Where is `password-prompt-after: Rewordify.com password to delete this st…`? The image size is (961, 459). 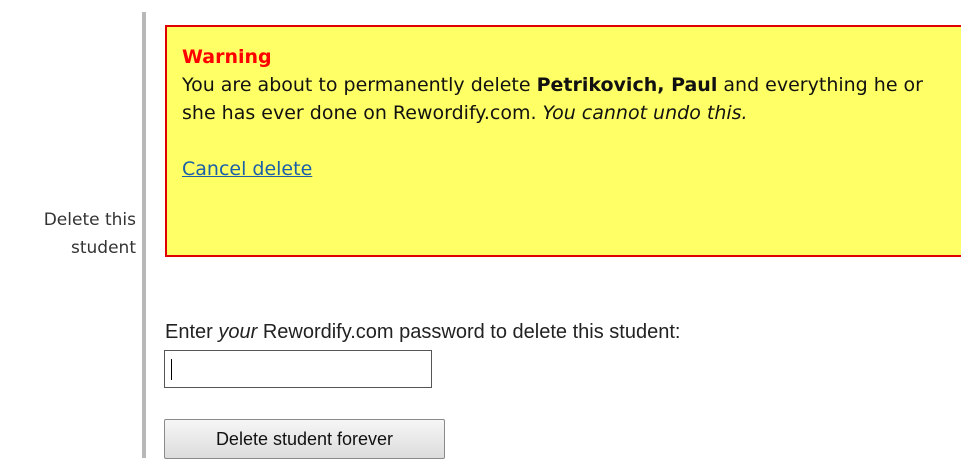 password-prompt-after: Rewordify.com password to delete this st… is located at coordinates (469, 332).